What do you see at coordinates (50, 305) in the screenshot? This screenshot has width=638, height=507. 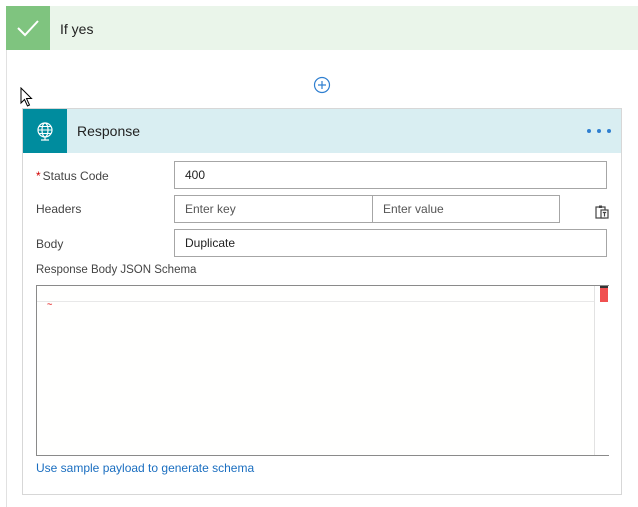 I see `error-squiggle-icon: ~` at bounding box center [50, 305].